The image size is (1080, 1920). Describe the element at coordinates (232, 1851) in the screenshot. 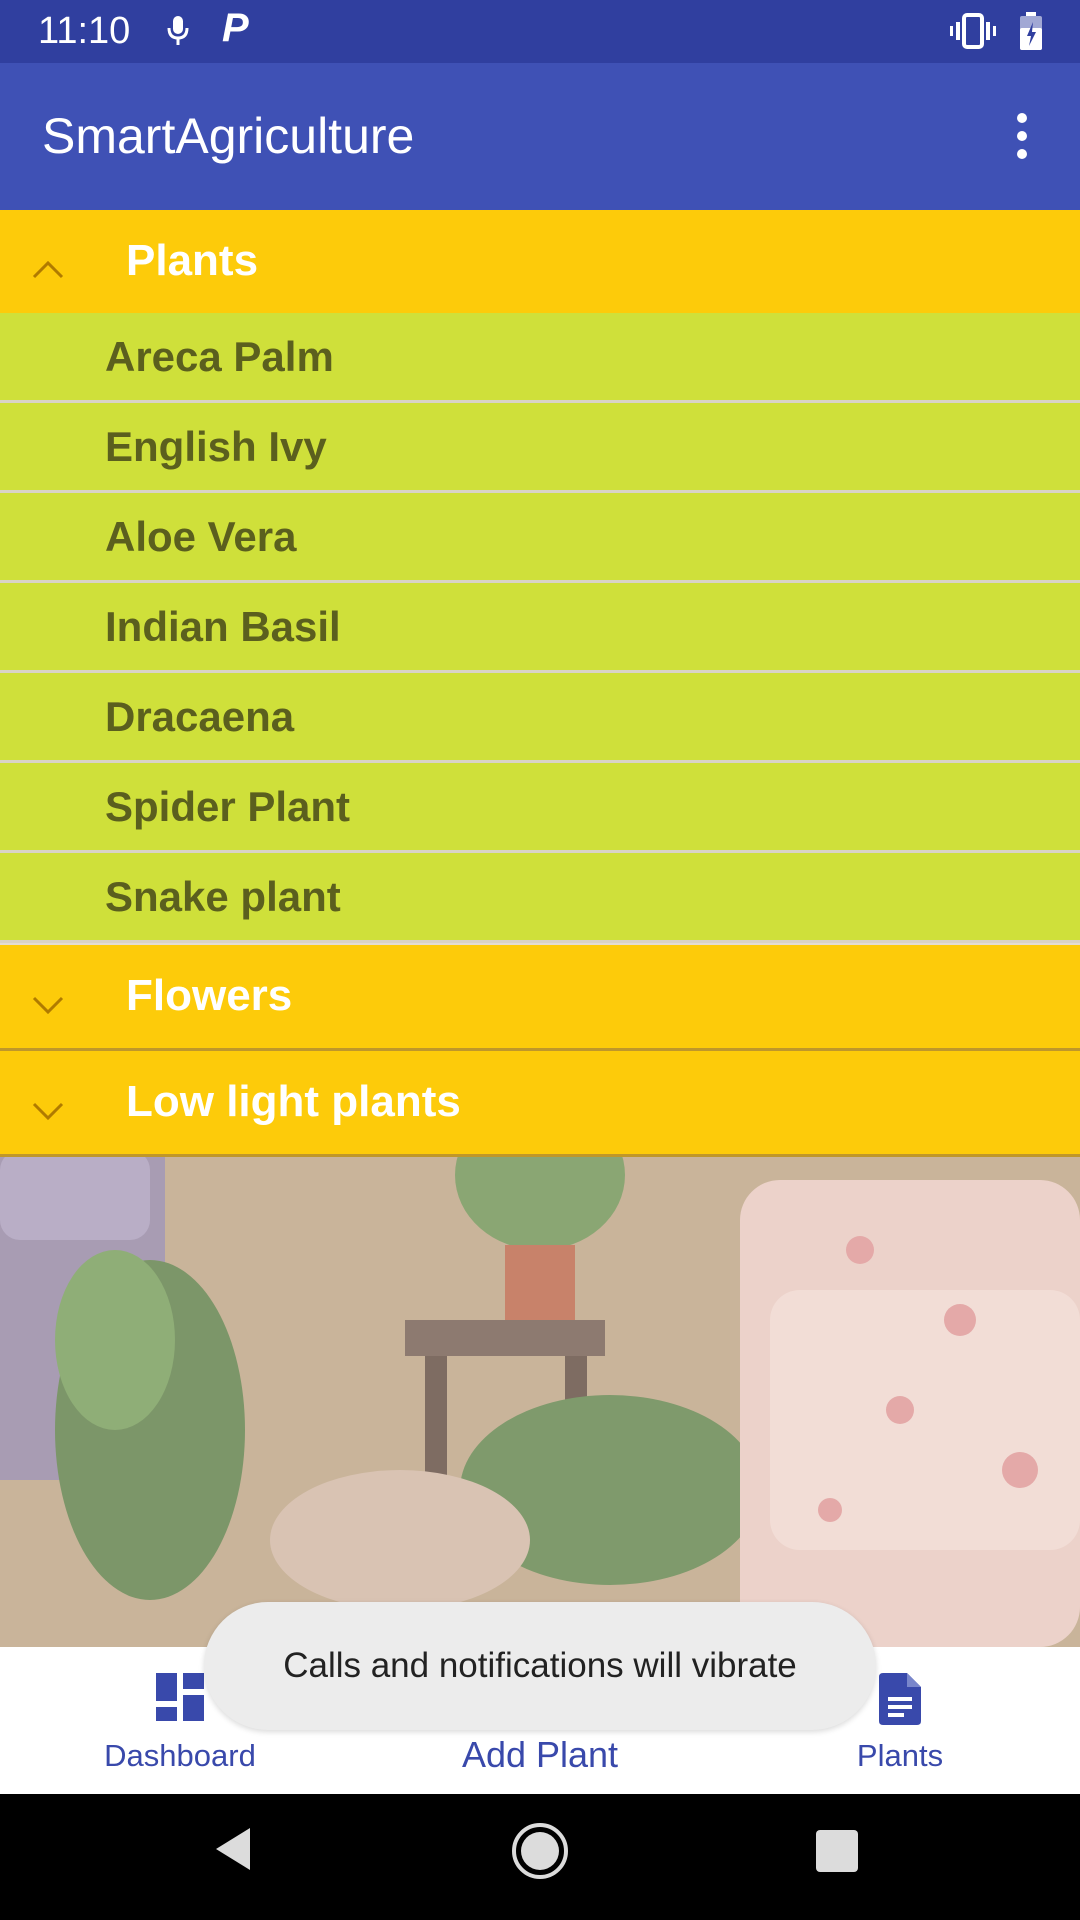

I see `back-icon` at that location.